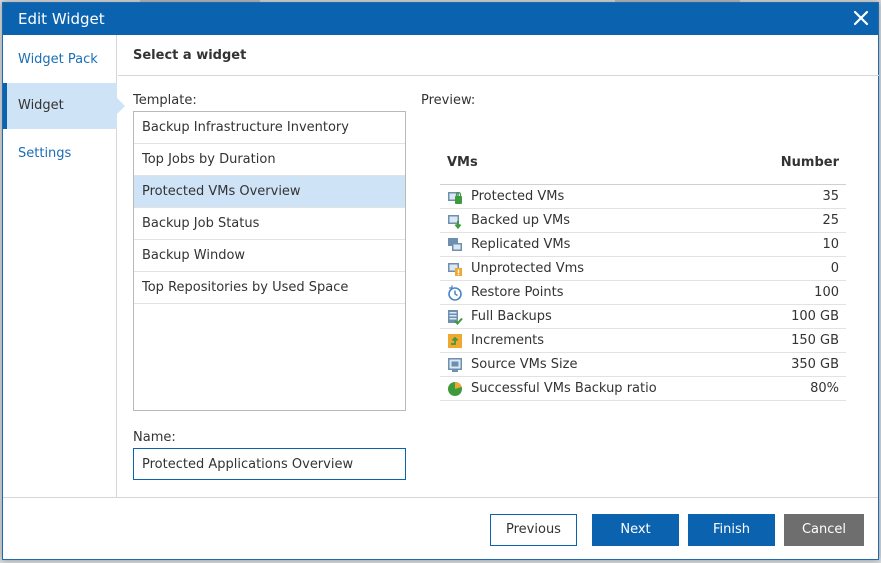 The height and width of the screenshot is (563, 881). Describe the element at coordinates (517, 292) in the screenshot. I see `preview-row-name: Restore Points` at that location.